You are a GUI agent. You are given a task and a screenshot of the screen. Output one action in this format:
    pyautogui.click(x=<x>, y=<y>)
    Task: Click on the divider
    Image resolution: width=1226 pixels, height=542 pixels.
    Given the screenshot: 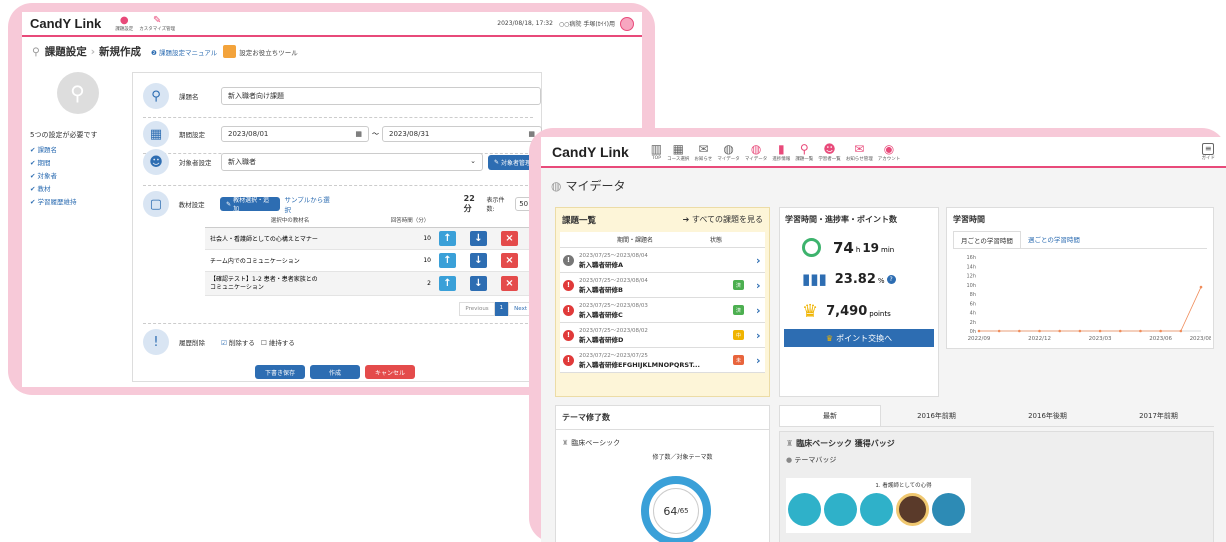 What is the action you would take?
    pyautogui.click(x=338, y=117)
    